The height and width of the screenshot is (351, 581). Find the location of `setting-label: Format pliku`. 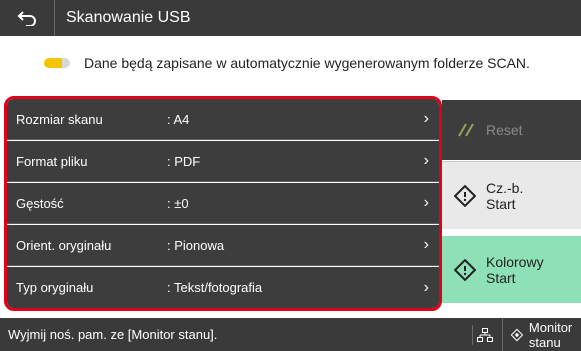

setting-label: Format pliku is located at coordinates (52, 161).